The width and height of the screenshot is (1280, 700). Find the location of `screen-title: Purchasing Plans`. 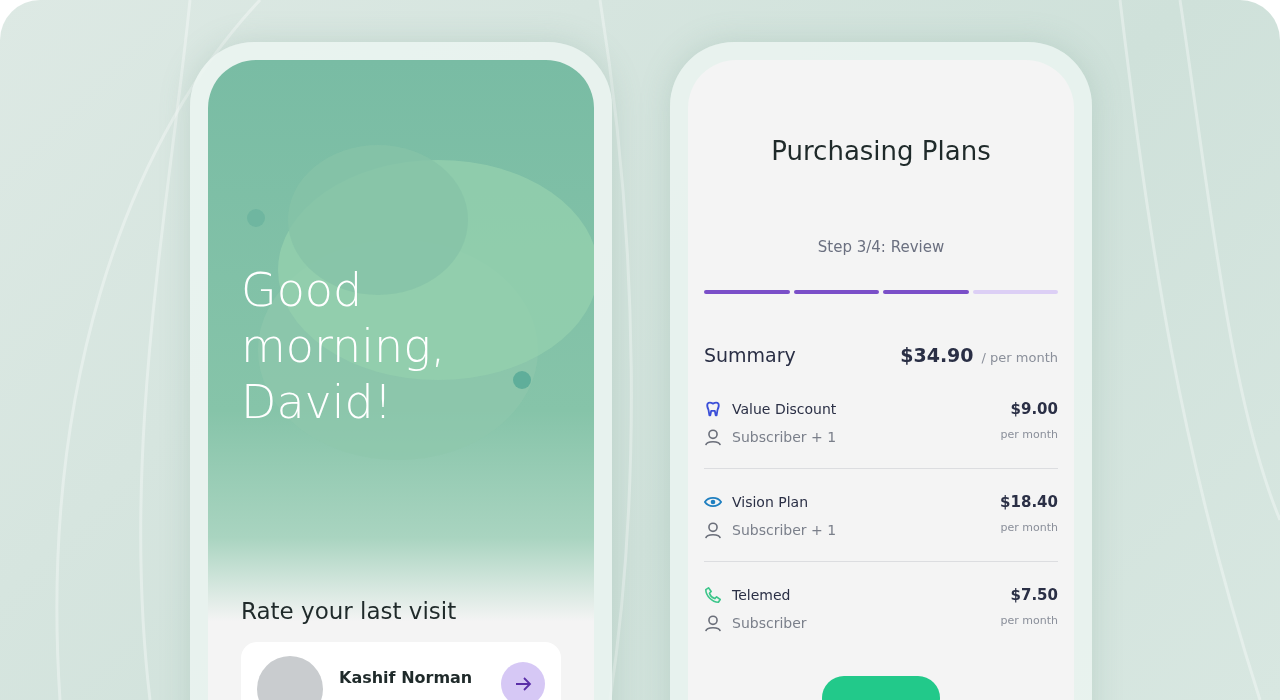

screen-title: Purchasing Plans is located at coordinates (881, 151).